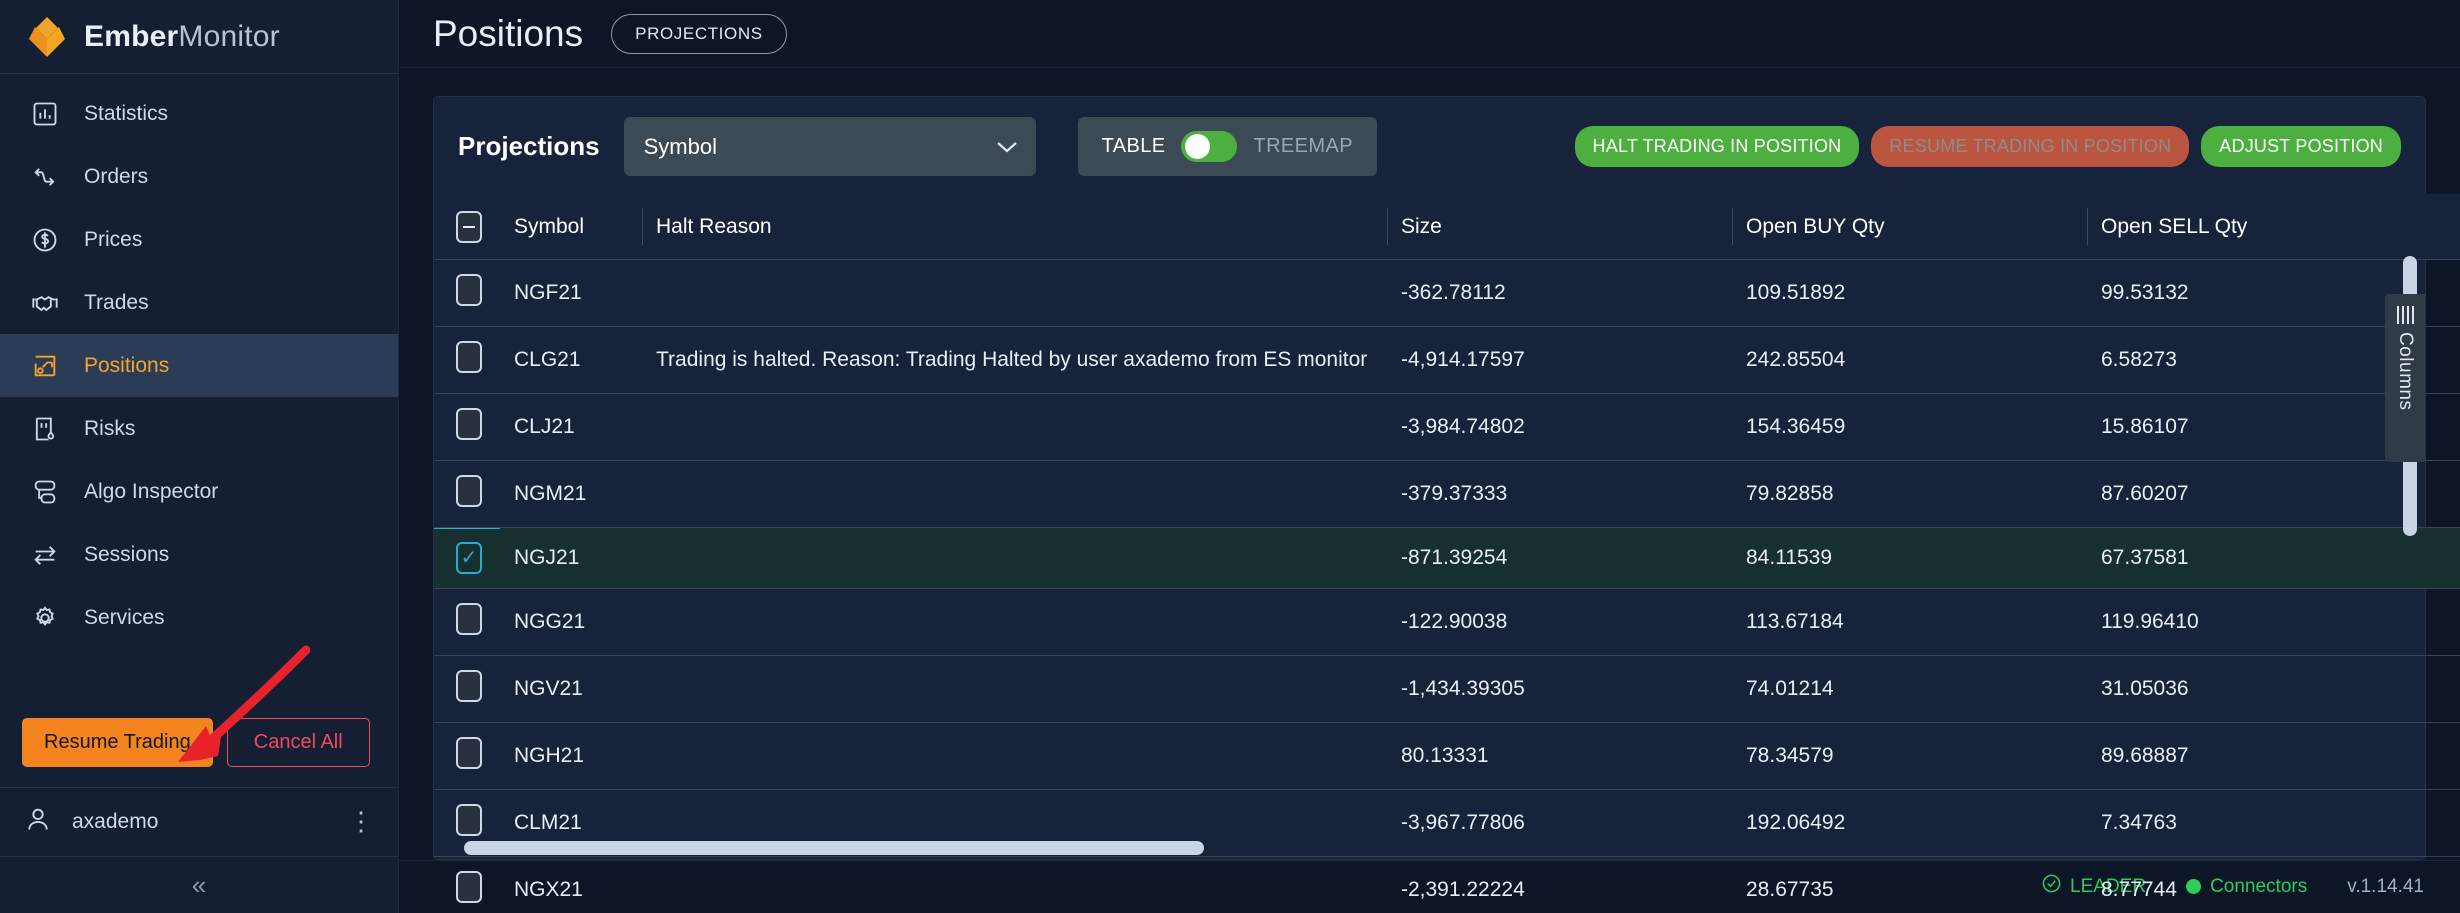  I want to click on collapse-sidebar-button: «, so click(199, 885).